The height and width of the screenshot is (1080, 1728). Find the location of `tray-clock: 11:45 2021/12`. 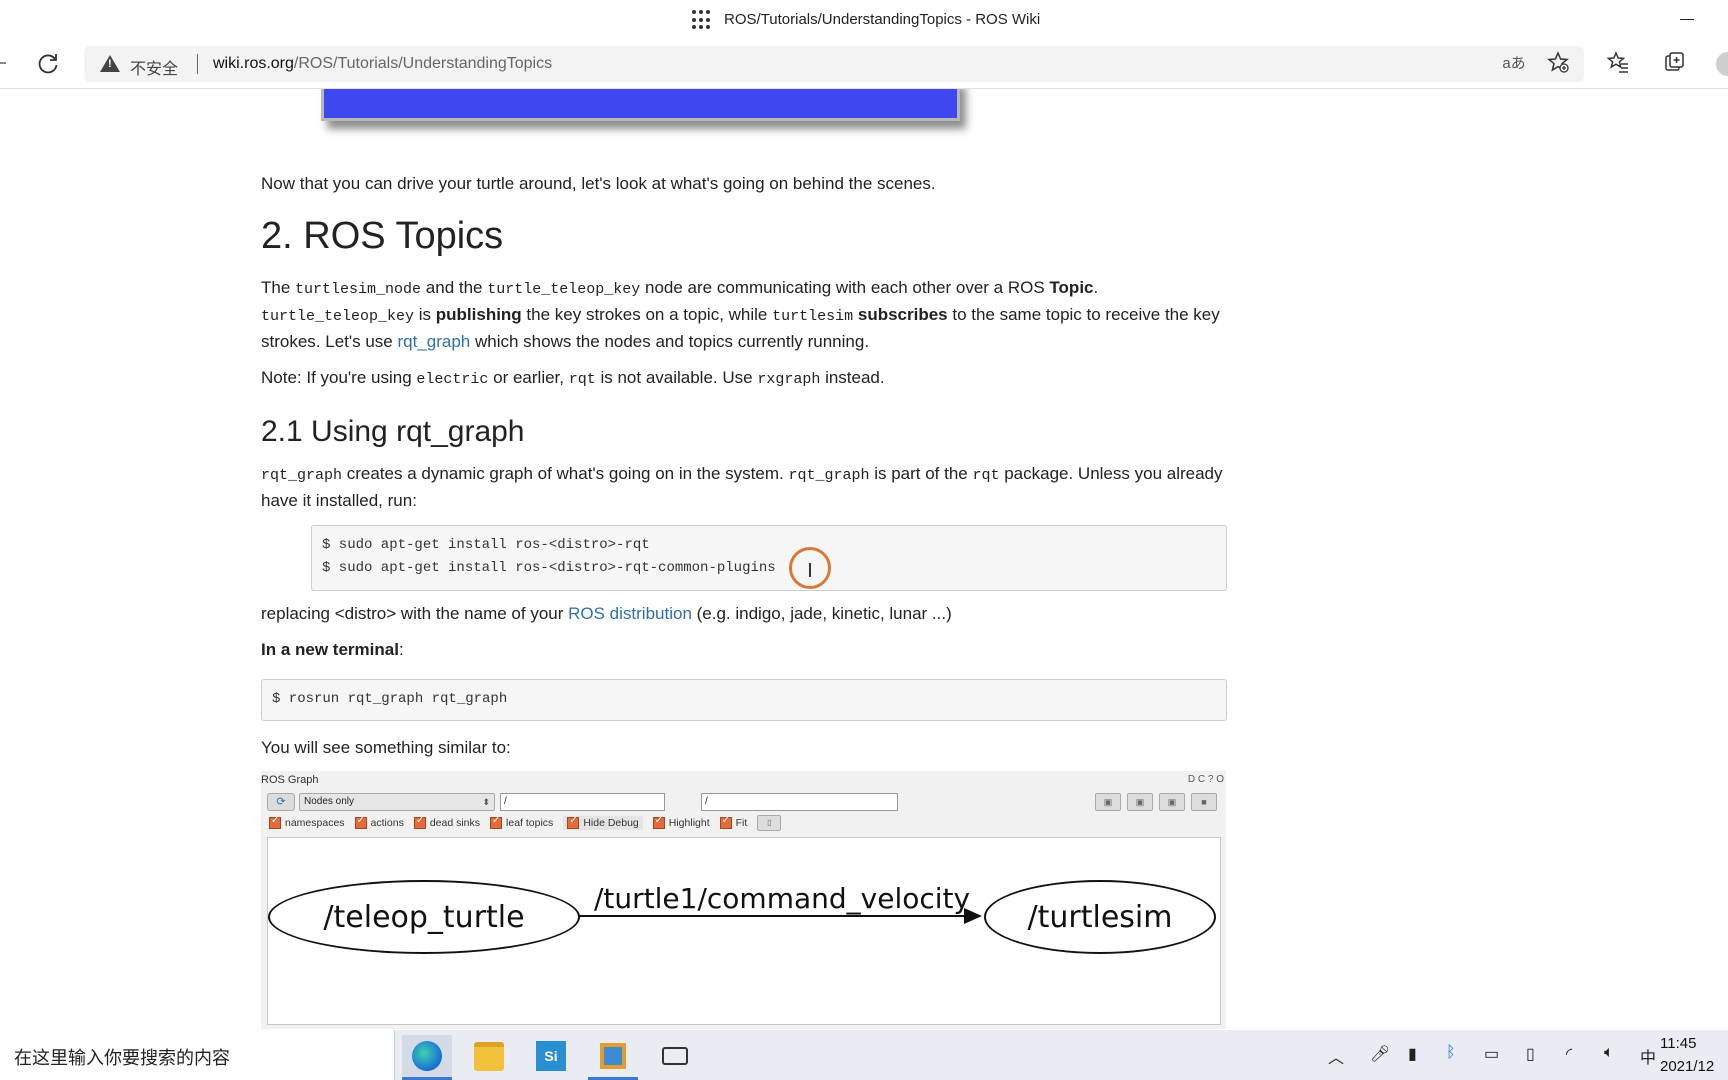

tray-clock: 11:45 2021/12 is located at coordinates (1687, 1055).